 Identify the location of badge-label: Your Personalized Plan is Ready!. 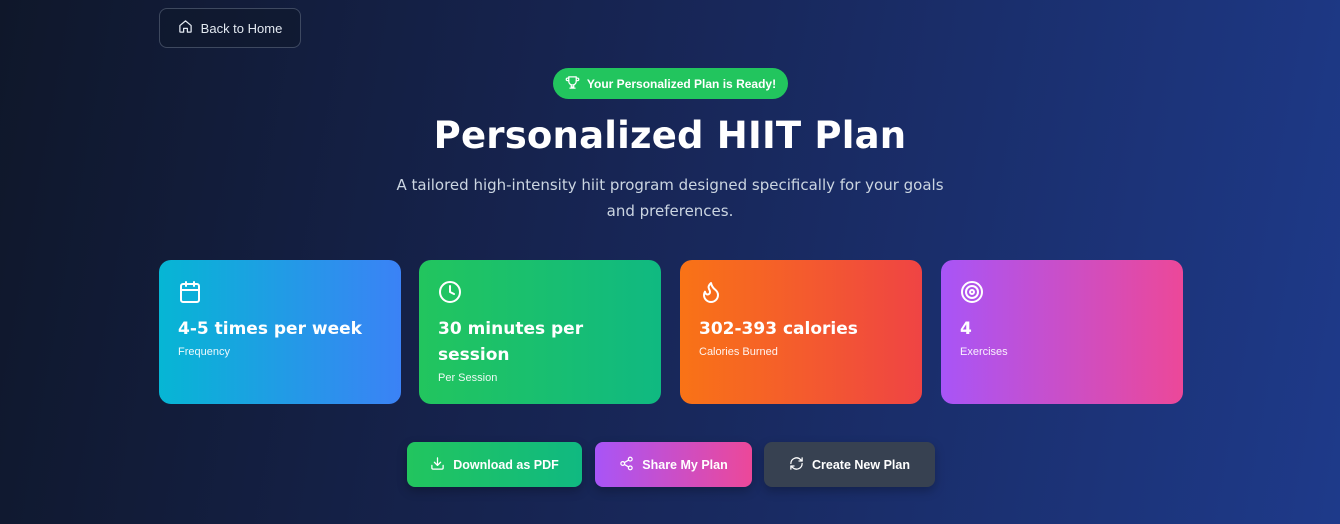
(681, 83).